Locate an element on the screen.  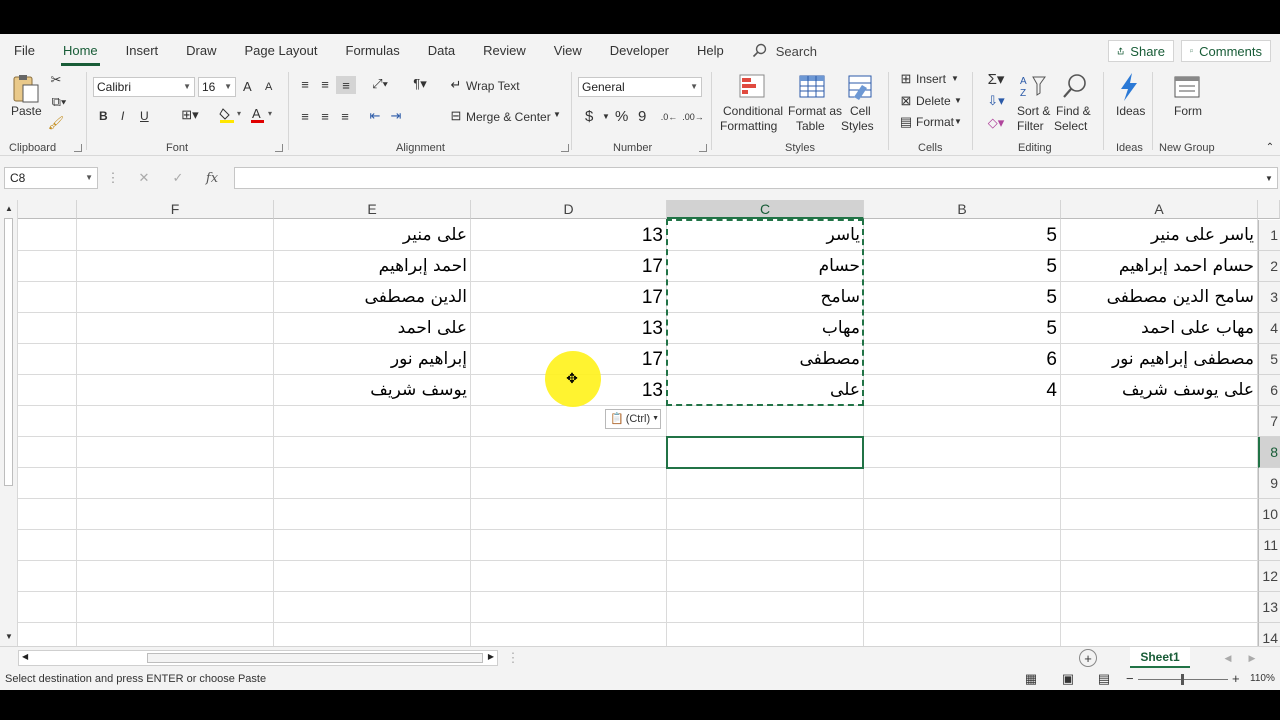
cell-styles-icon is located at coordinates (860, 87).